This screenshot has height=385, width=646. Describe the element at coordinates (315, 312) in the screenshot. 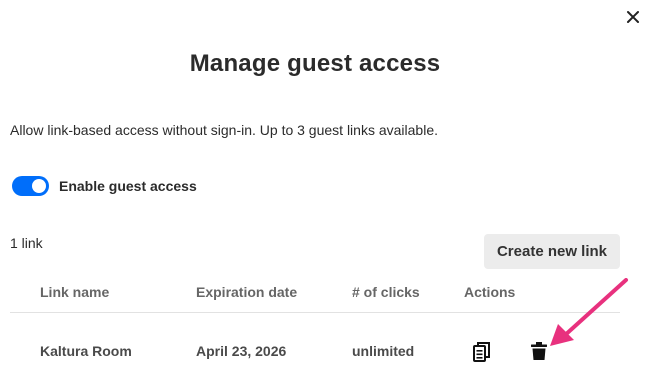

I see `table-divider` at that location.